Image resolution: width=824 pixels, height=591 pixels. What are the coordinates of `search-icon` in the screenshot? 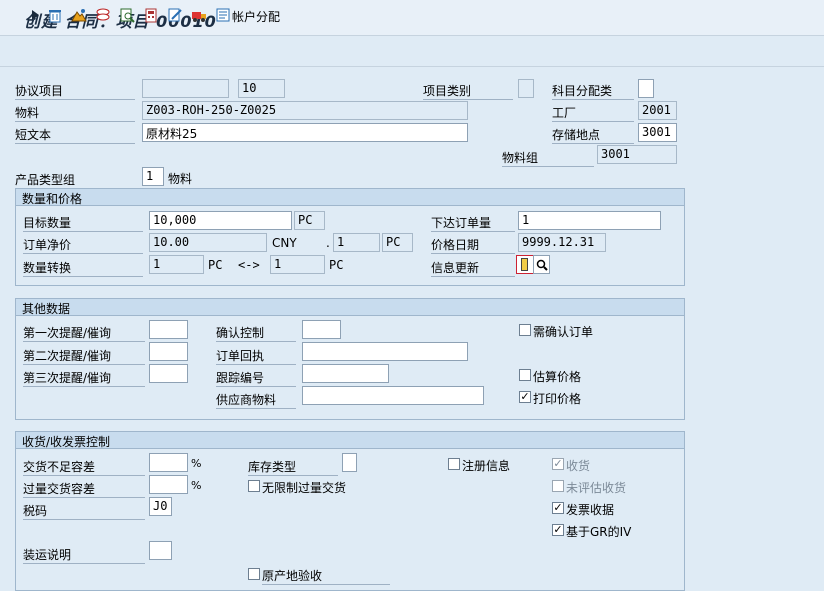 It's located at (542, 265).